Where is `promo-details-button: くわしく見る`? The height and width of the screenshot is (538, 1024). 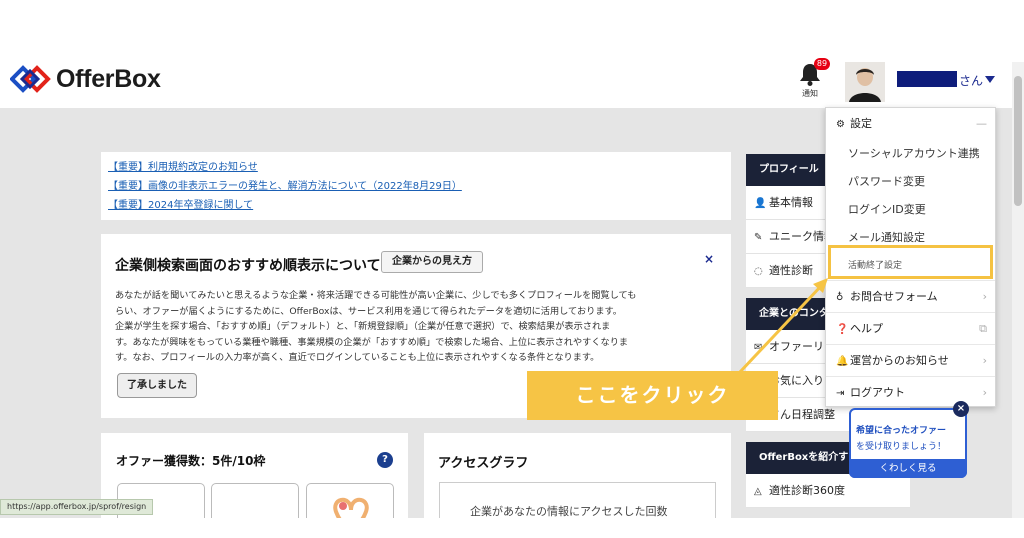 promo-details-button: くわしく見る is located at coordinates (908, 468).